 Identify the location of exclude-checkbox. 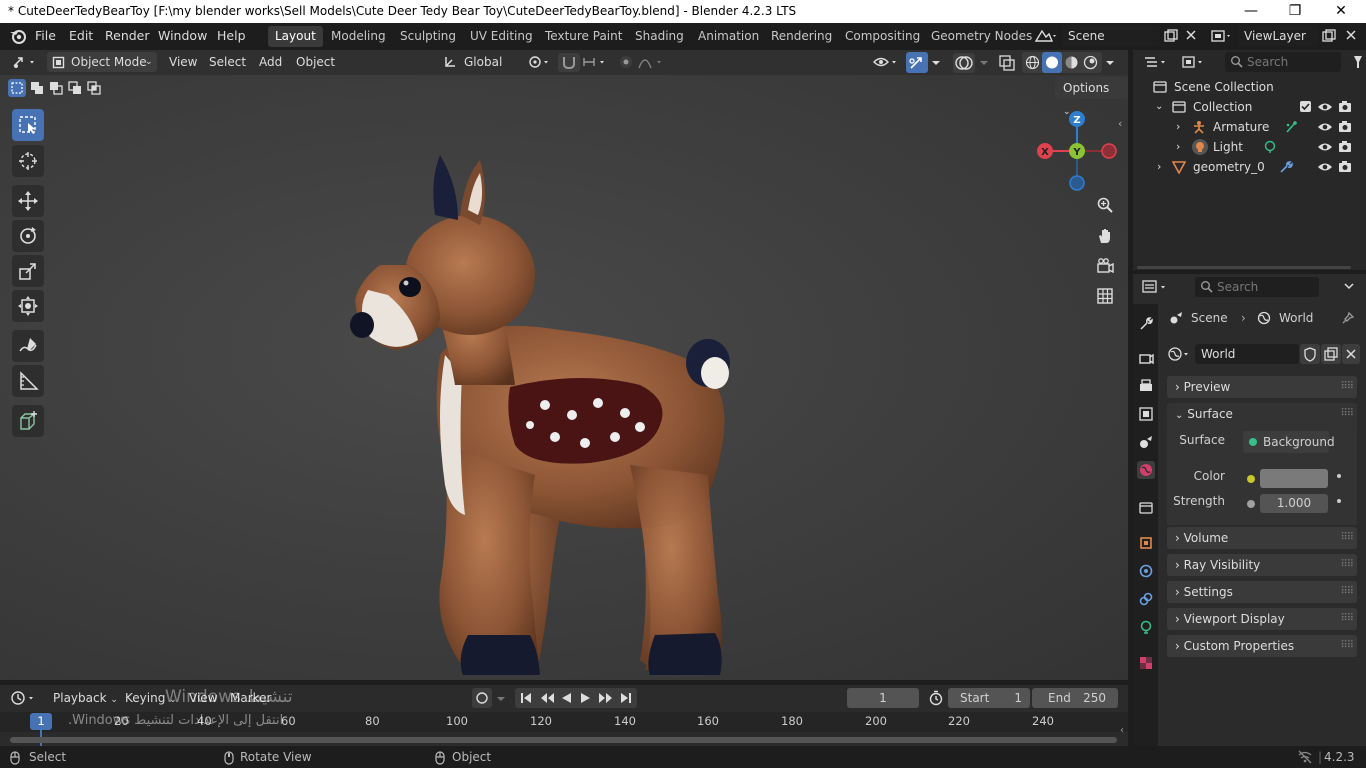
(1305, 106).